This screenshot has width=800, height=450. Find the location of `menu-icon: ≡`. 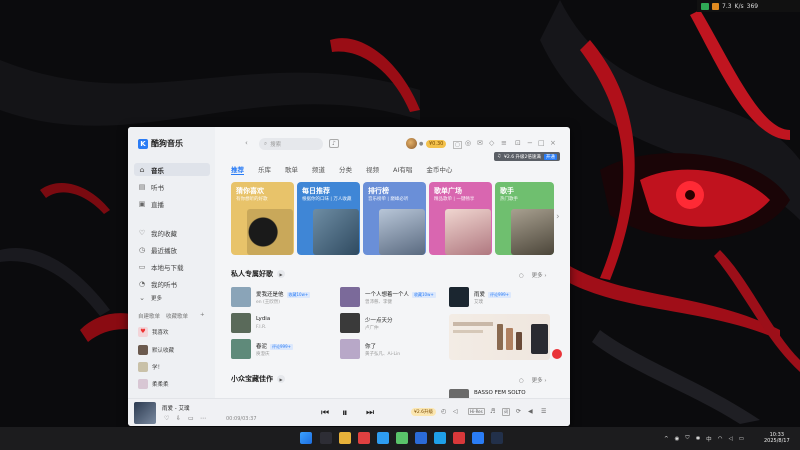

menu-icon: ≡ is located at coordinates (504, 143).